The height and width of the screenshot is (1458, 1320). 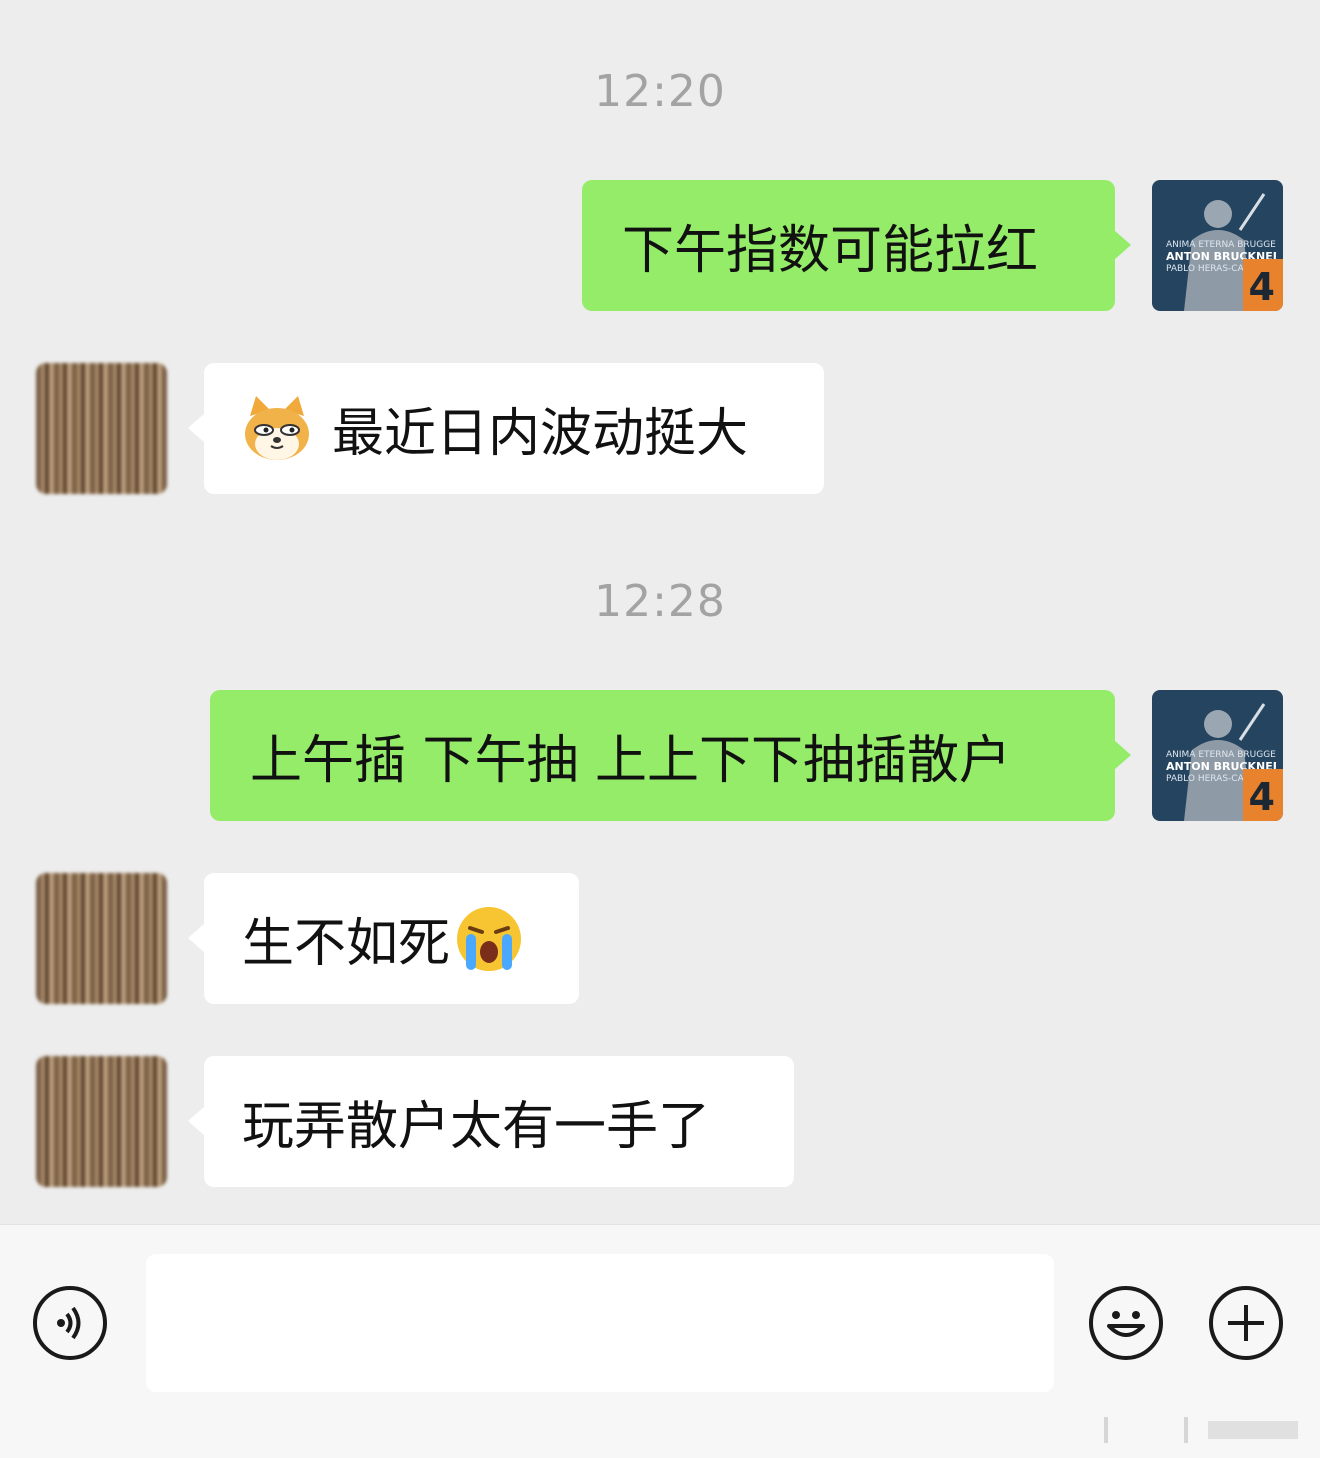 What do you see at coordinates (660, 91) in the screenshot?
I see `timestamp: 12:20` at bounding box center [660, 91].